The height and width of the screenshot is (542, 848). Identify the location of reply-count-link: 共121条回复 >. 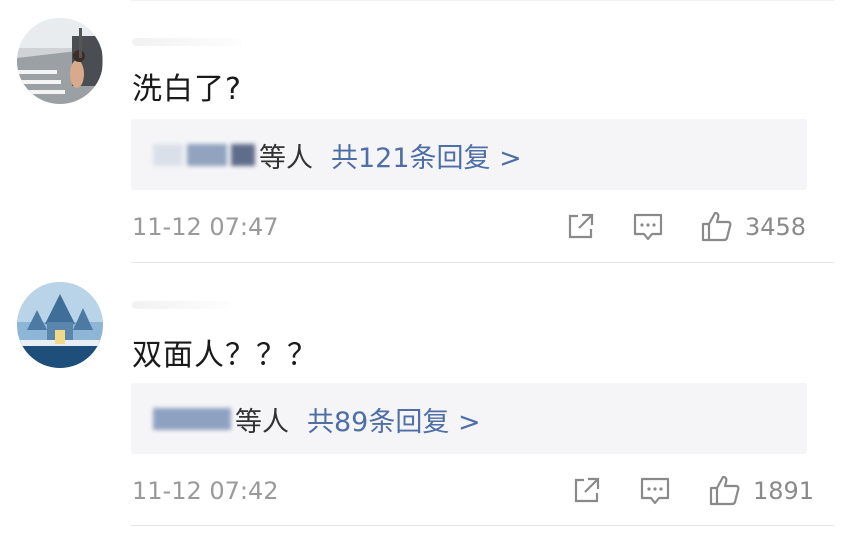
(426, 155).